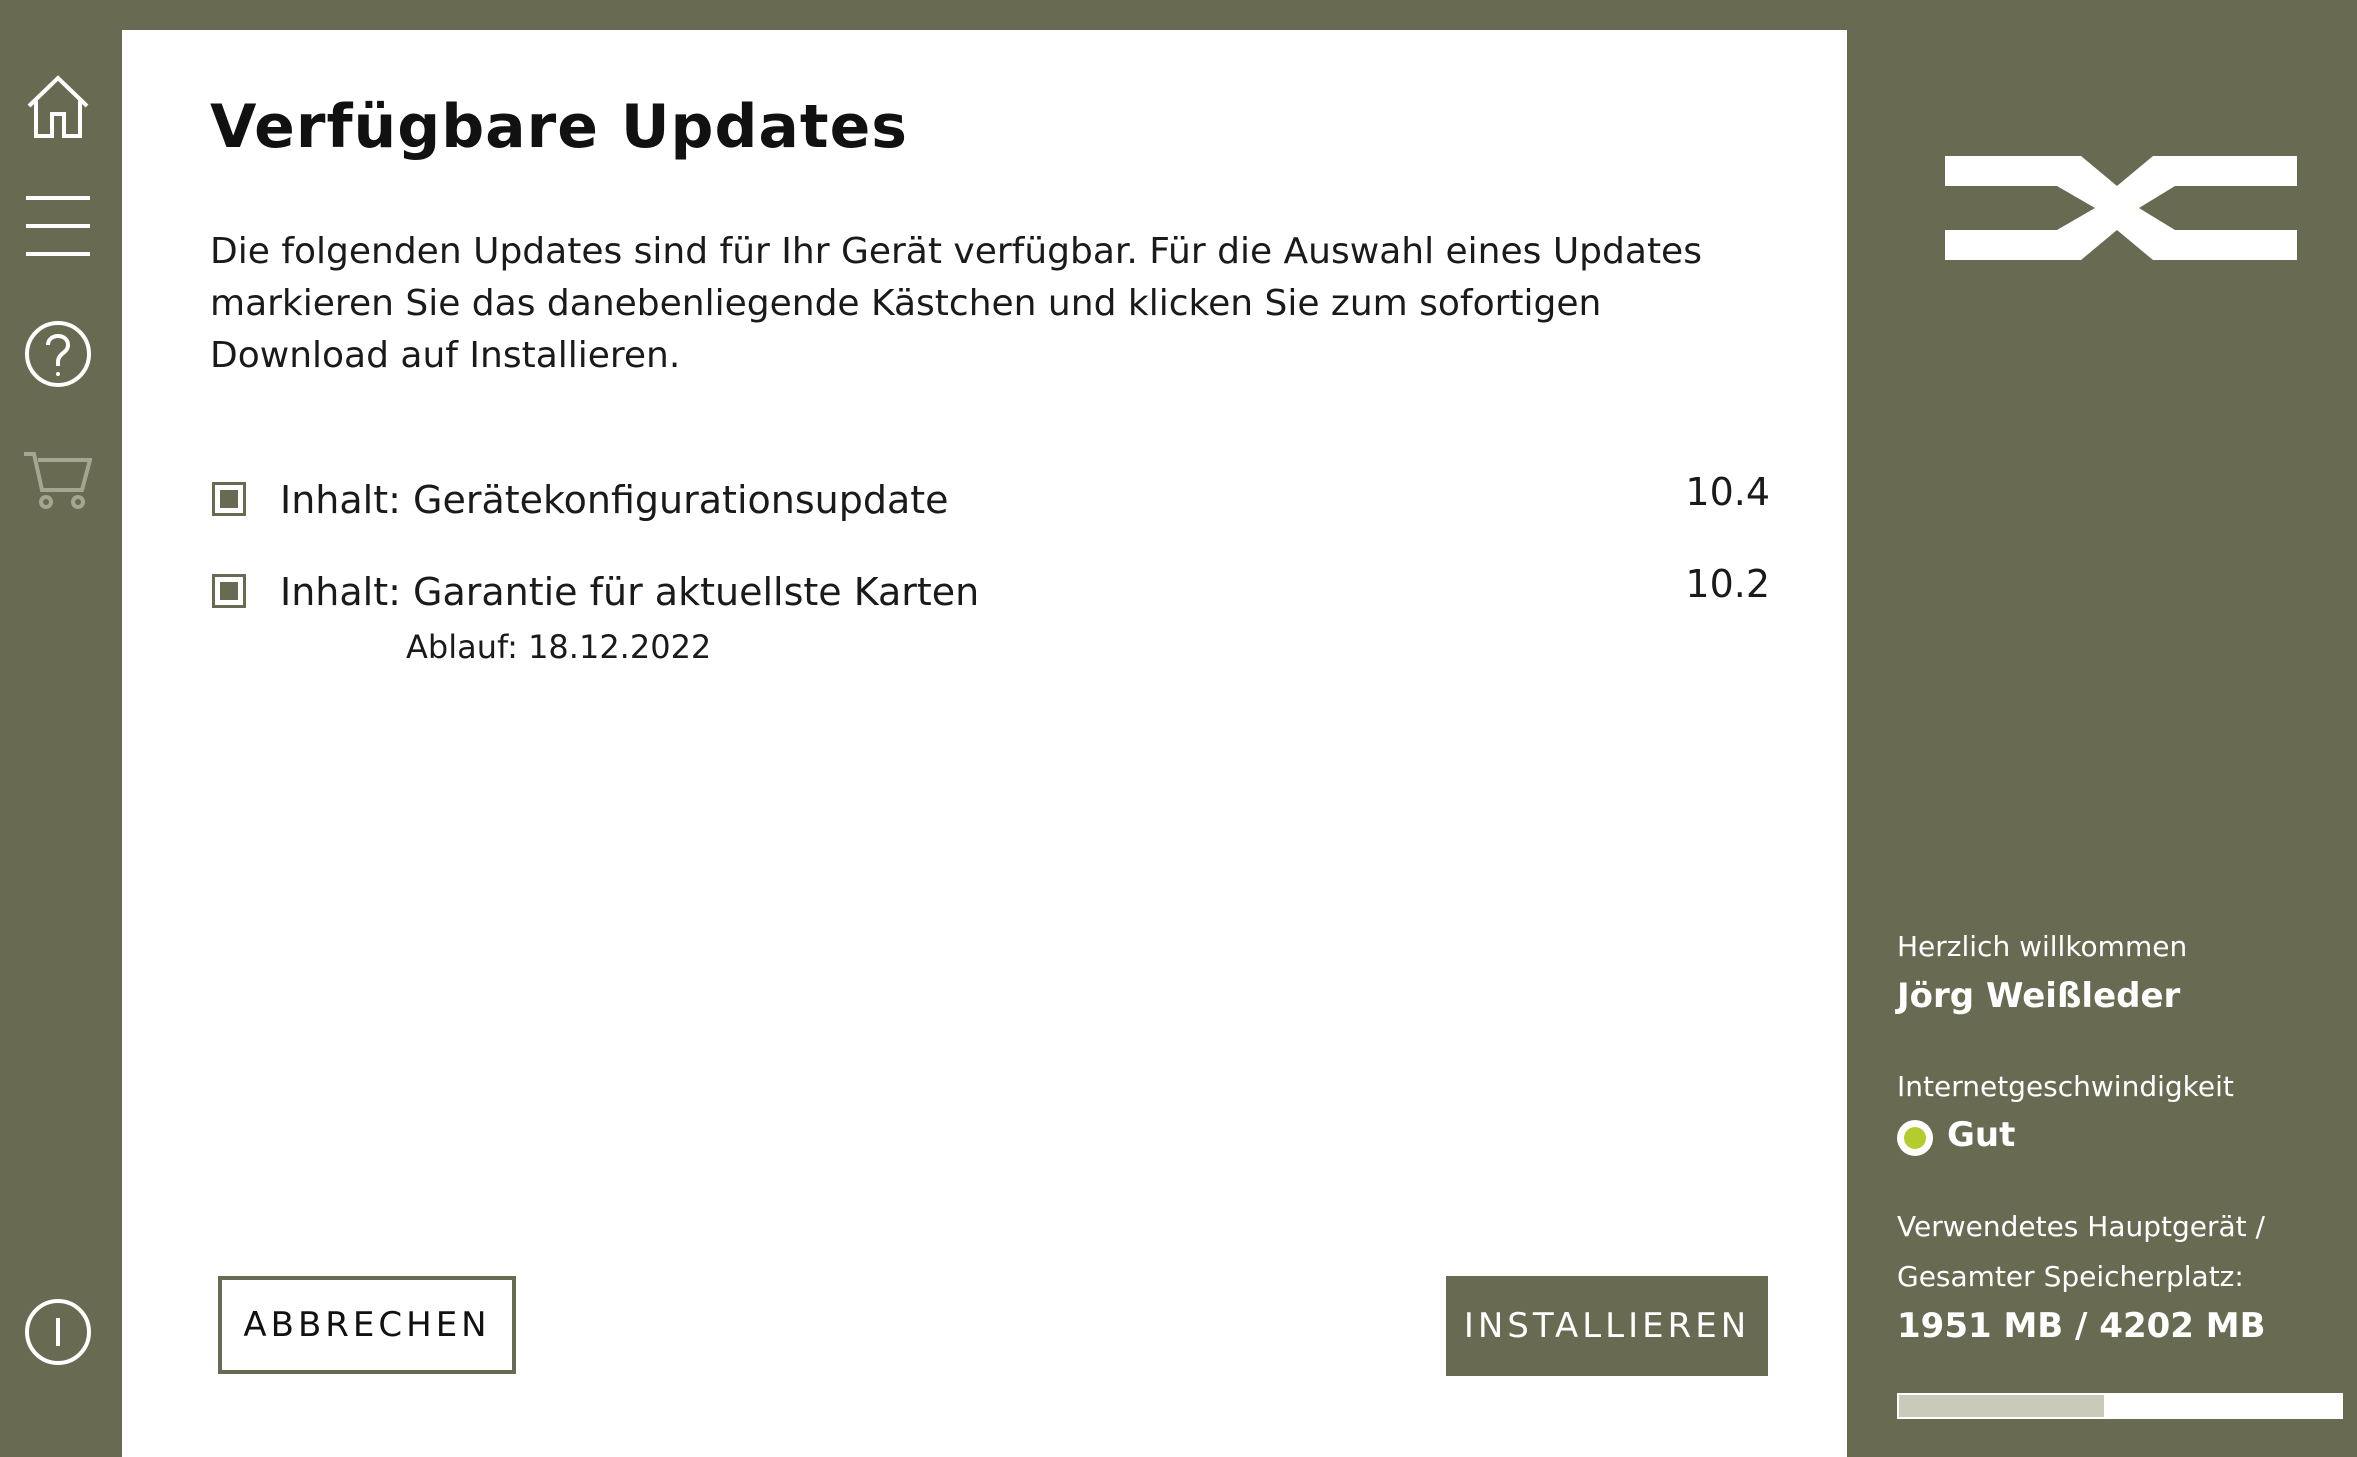 The width and height of the screenshot is (2357, 1457). Describe the element at coordinates (2081, 1326) in the screenshot. I see `storage-value: 1951 MB / 4202 MB` at that location.